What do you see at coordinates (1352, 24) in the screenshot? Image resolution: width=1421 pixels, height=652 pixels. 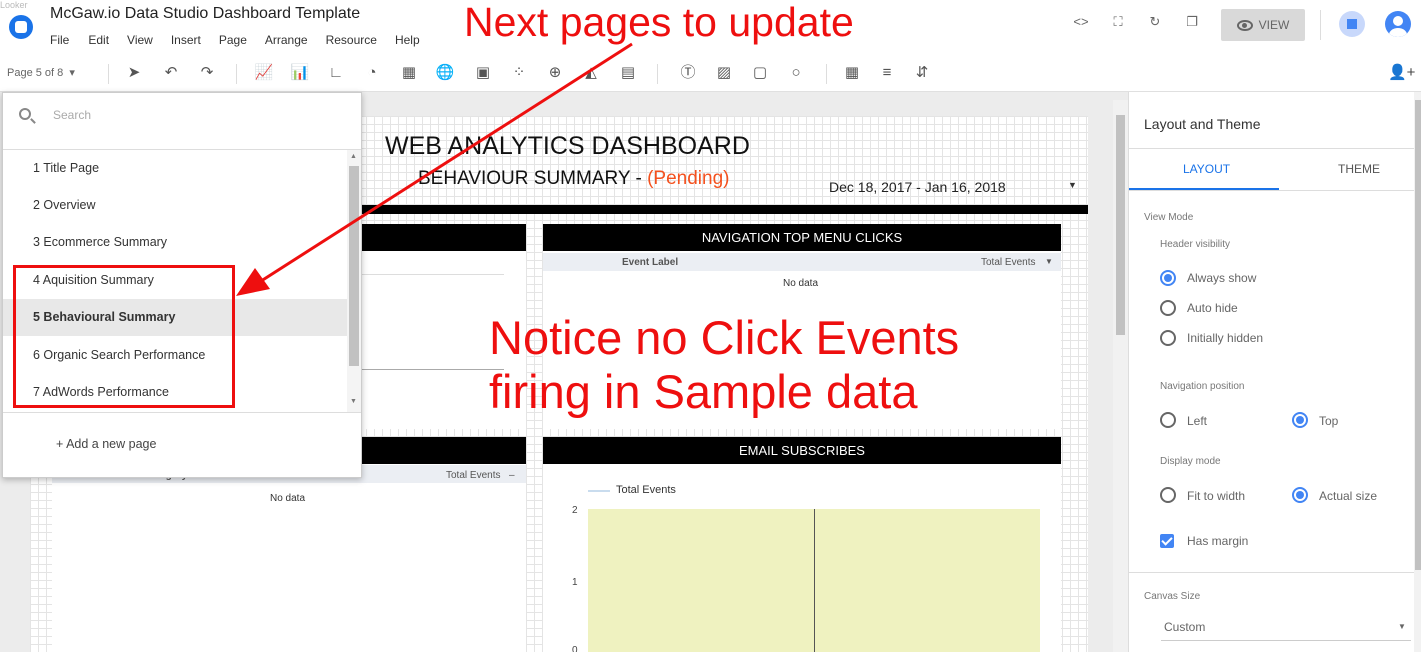 I see `data-studio-icon` at bounding box center [1352, 24].